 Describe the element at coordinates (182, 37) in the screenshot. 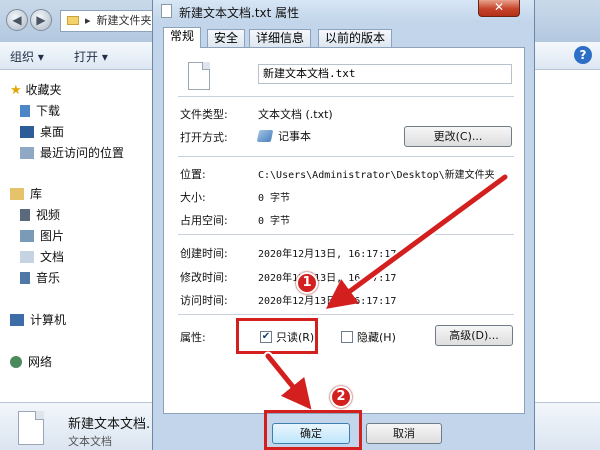

I see `tab-general: 常规` at that location.